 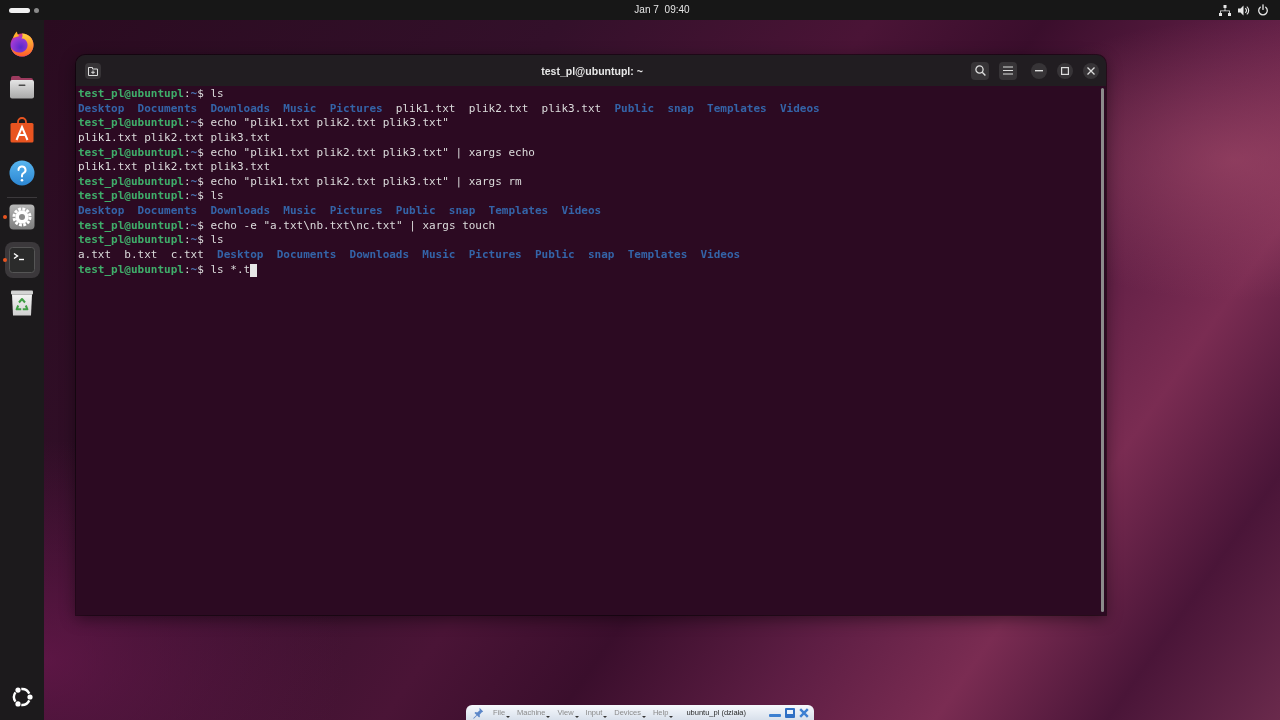 I want to click on window-title: test_pl@ubuntupl: ~, so click(x=592, y=70).